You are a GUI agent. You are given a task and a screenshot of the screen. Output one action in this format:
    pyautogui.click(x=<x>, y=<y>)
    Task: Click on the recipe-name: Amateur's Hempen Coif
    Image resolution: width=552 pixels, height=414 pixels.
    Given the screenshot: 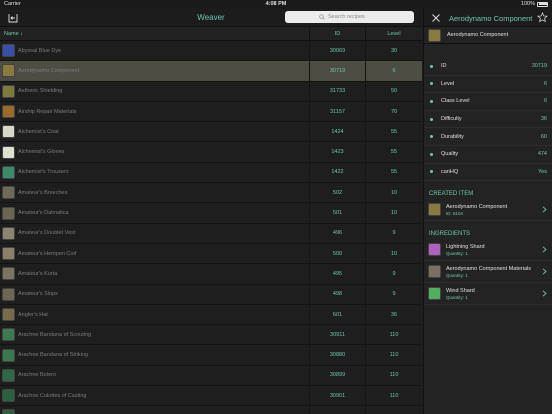 What is the action you would take?
    pyautogui.click(x=47, y=253)
    